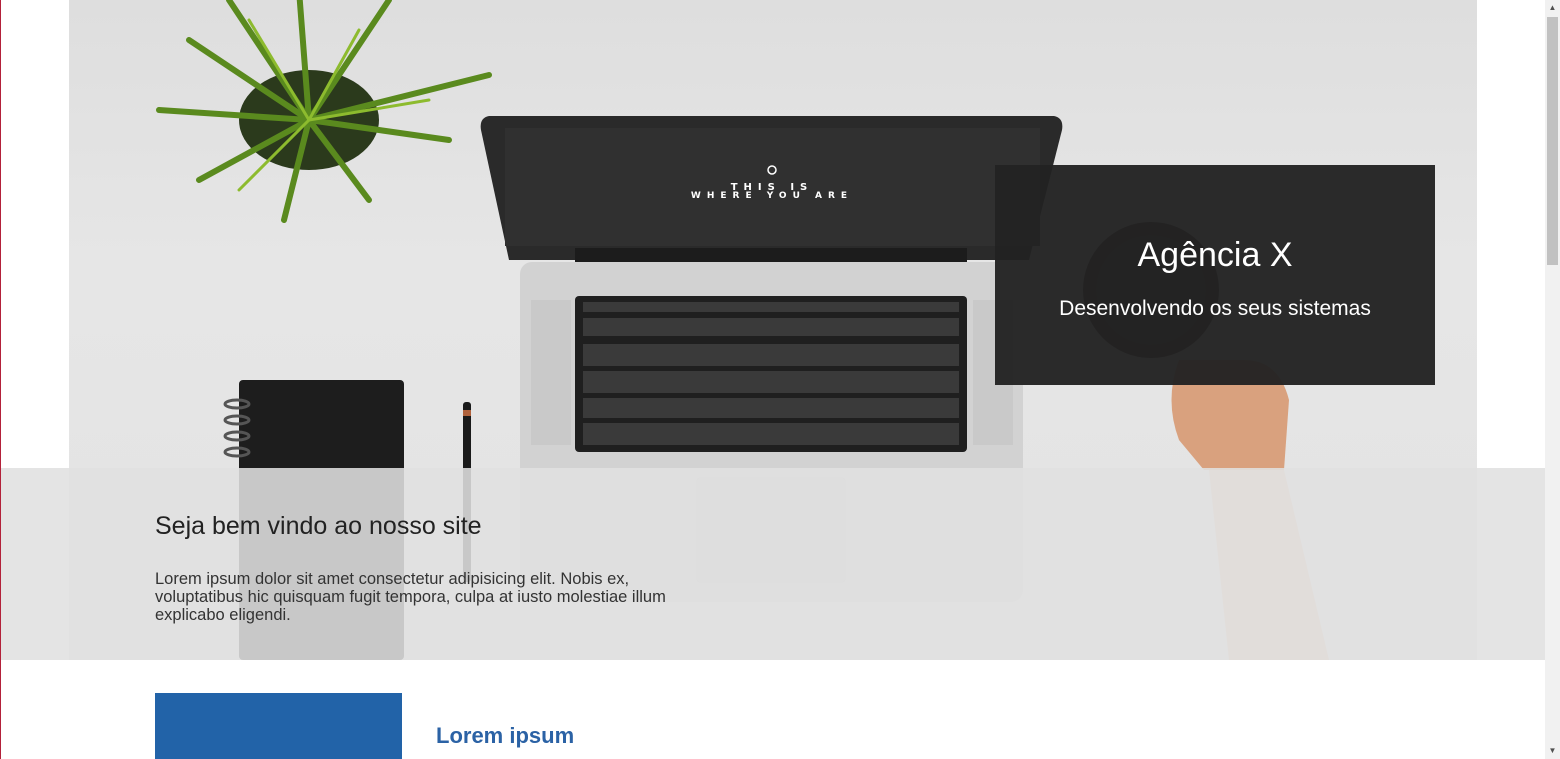 This screenshot has height=759, width=1560. Describe the element at coordinates (318, 526) in the screenshot. I see `welcome-heading: Seja bem vindo ao nosso site` at that location.